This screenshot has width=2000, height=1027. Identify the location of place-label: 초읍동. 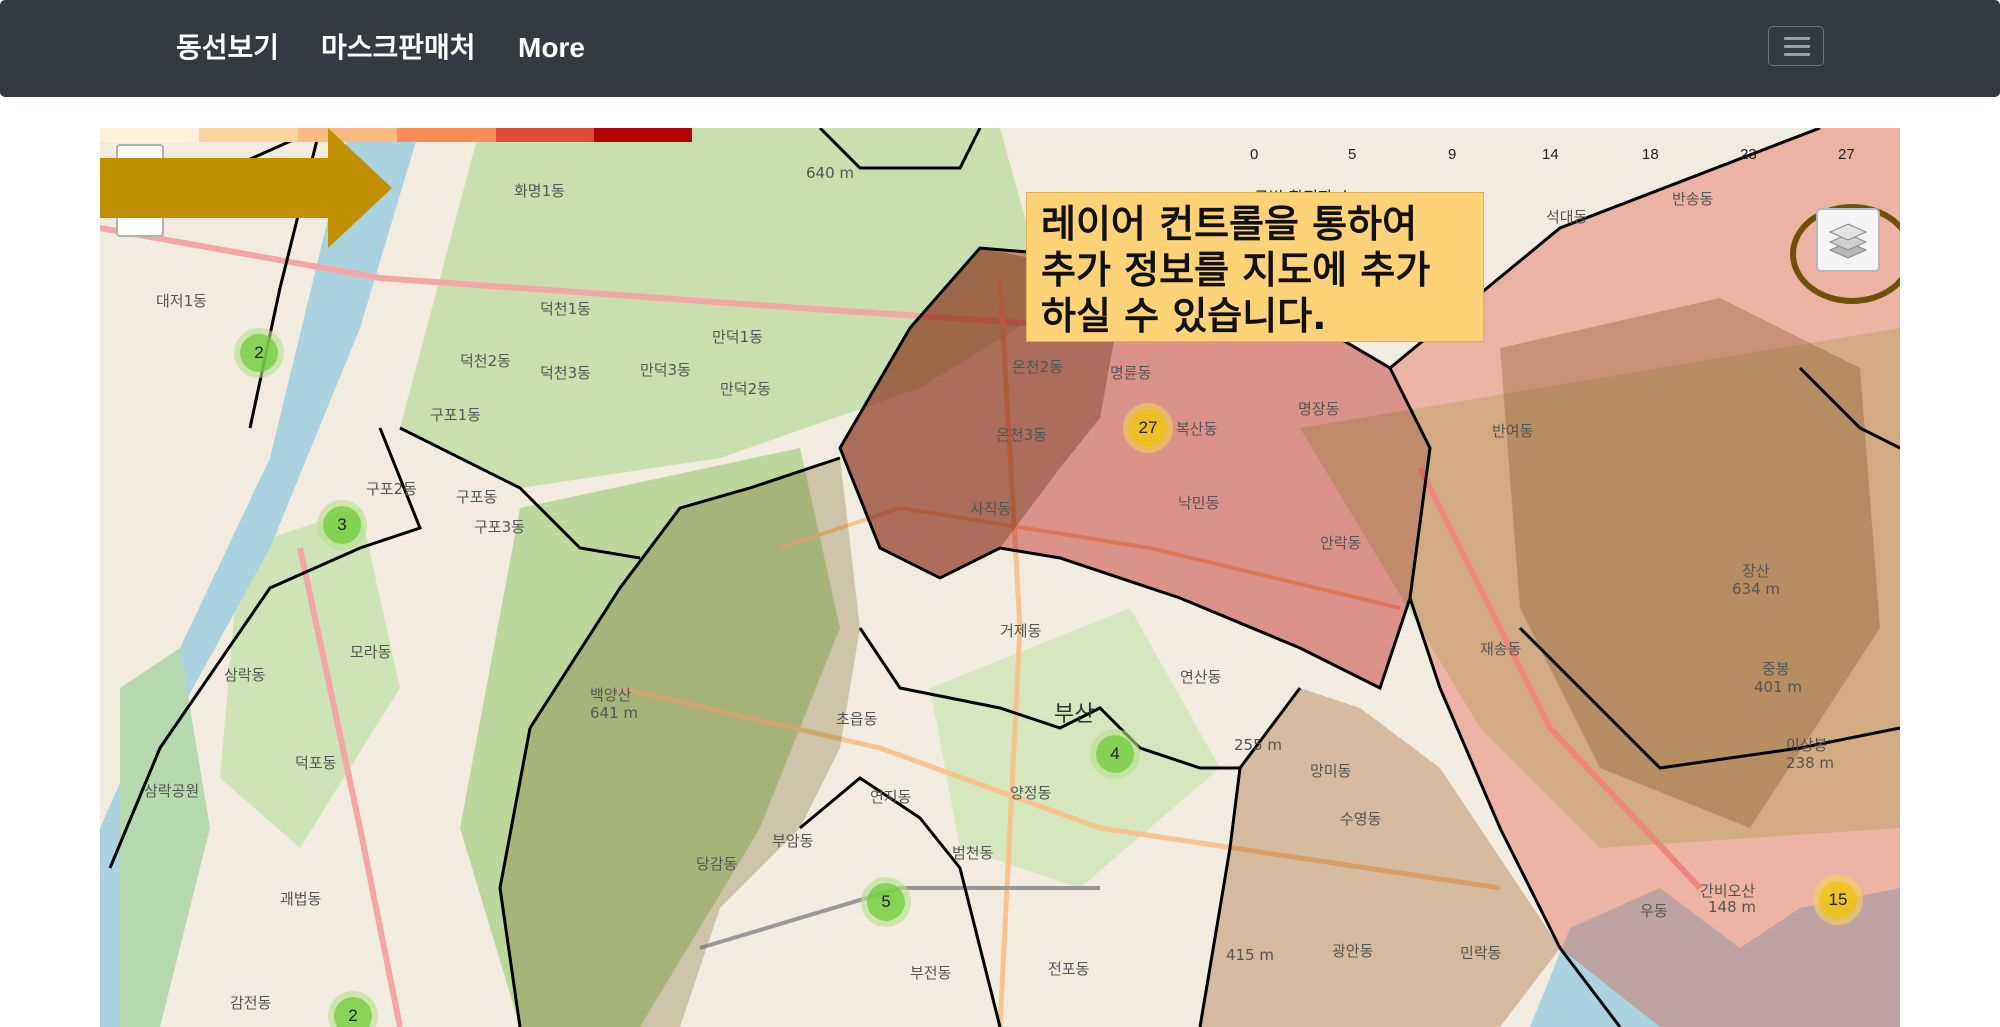
(857, 719).